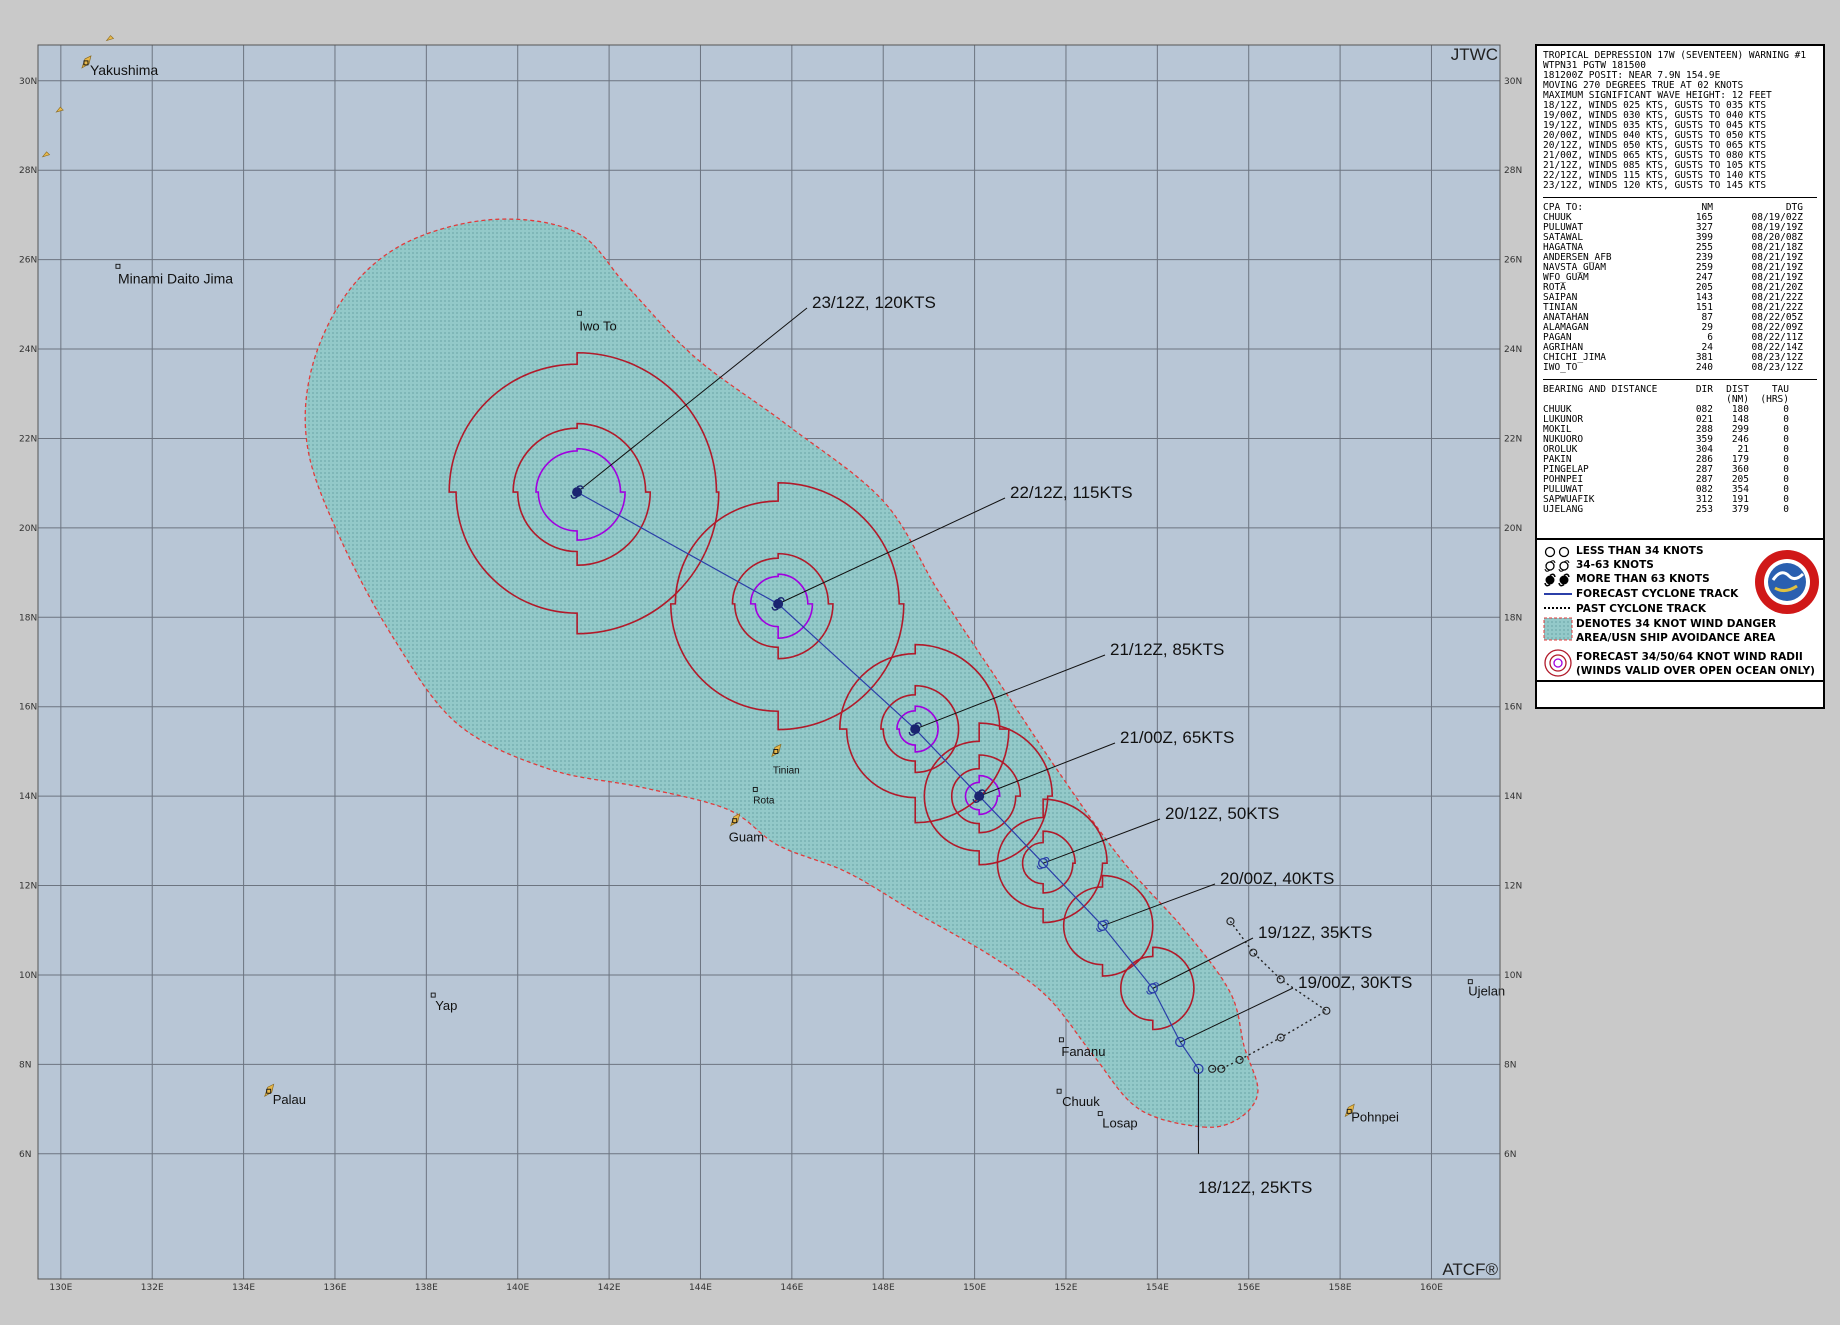  What do you see at coordinates (289, 1099) in the screenshot?
I see `place-label: Palau` at bounding box center [289, 1099].